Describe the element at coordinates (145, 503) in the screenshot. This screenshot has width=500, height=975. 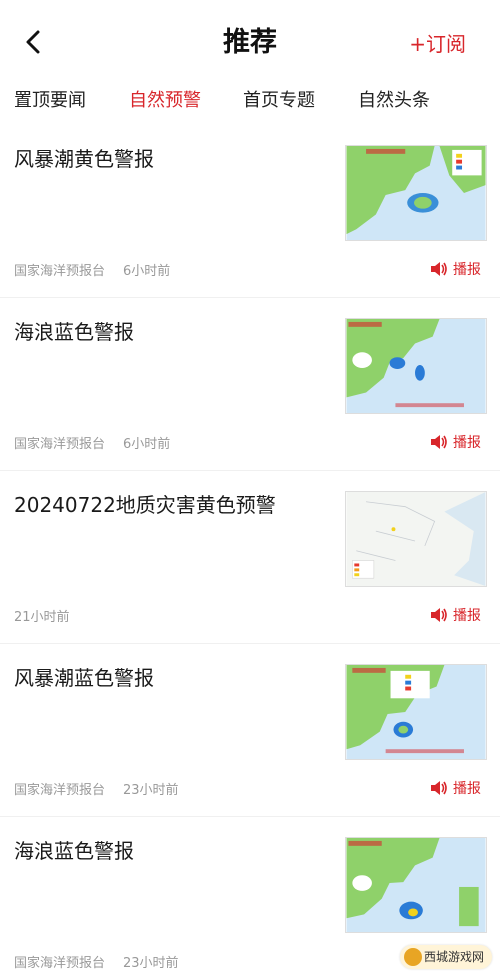
I see `item-title: 20240722地质灾害黄色预警` at that location.